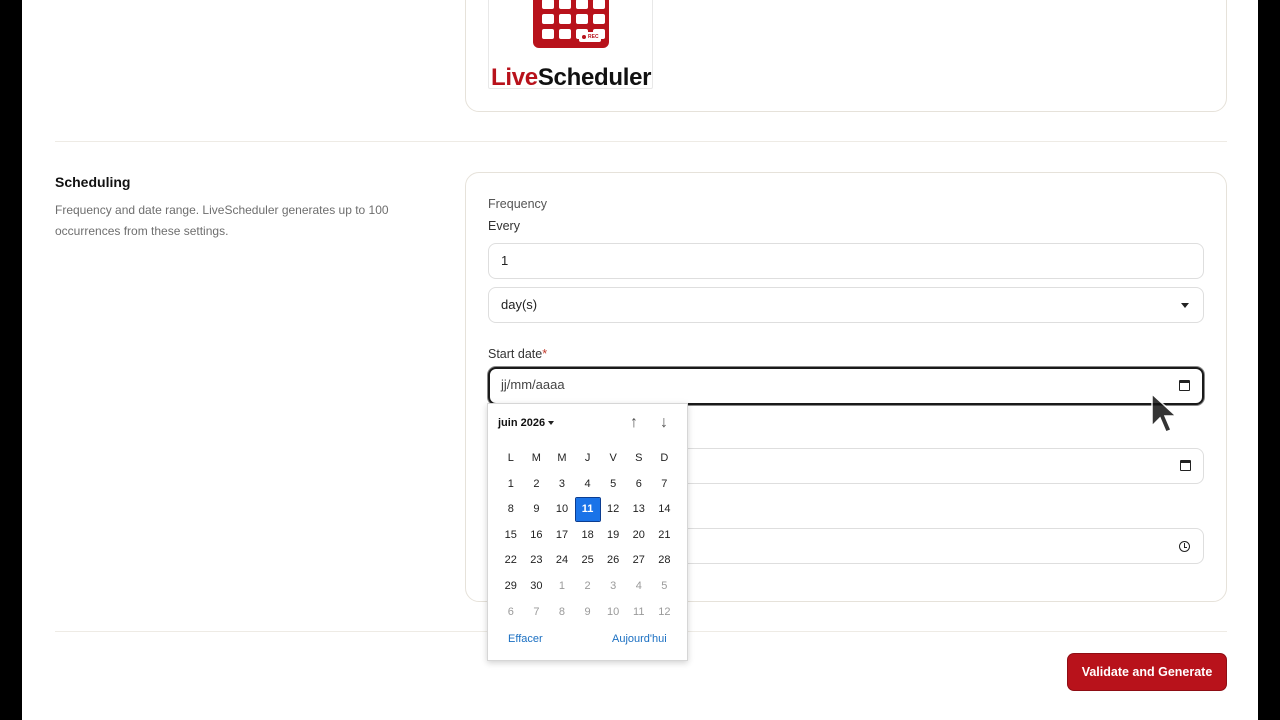 Image resolution: width=1280 pixels, height=720 pixels. I want to click on chevron-down-icon, so click(1185, 305).